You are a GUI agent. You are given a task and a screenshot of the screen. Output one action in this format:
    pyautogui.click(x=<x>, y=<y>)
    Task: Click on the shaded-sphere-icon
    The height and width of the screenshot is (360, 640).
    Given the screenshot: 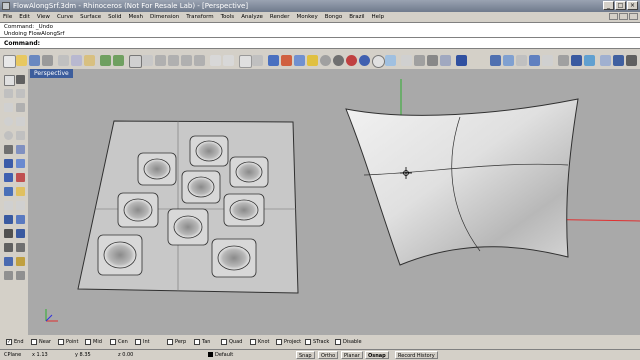 What is the action you would take?
    pyautogui.click(x=338, y=60)
    